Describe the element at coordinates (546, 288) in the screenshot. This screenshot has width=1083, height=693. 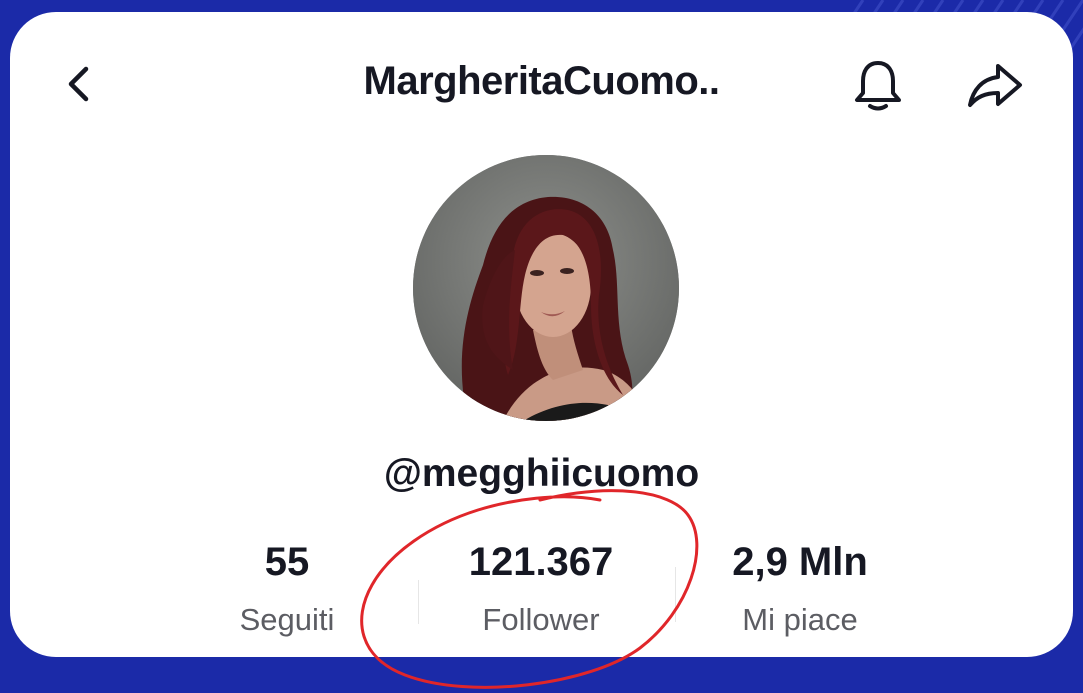
I see `avatar` at that location.